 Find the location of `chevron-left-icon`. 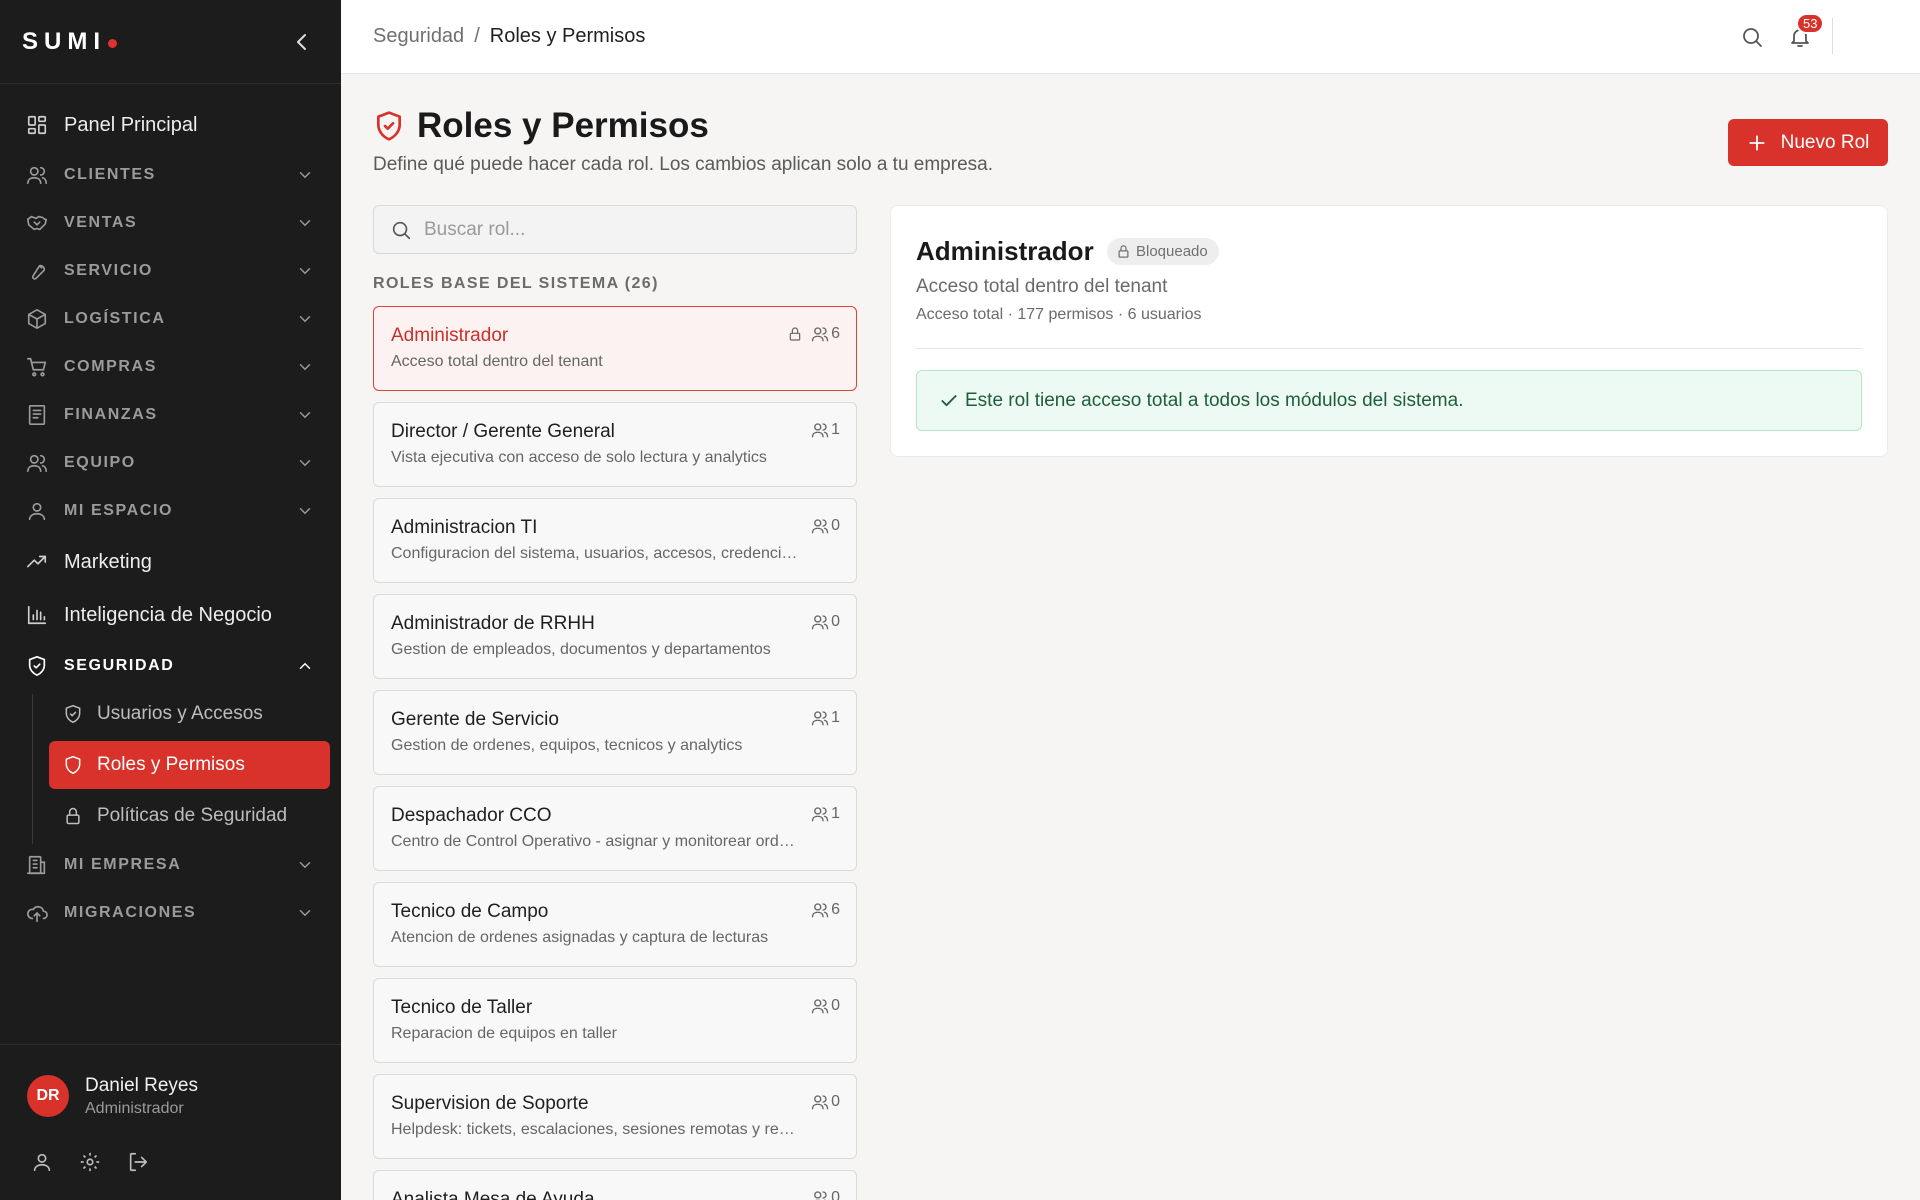

chevron-left-icon is located at coordinates (301, 42).